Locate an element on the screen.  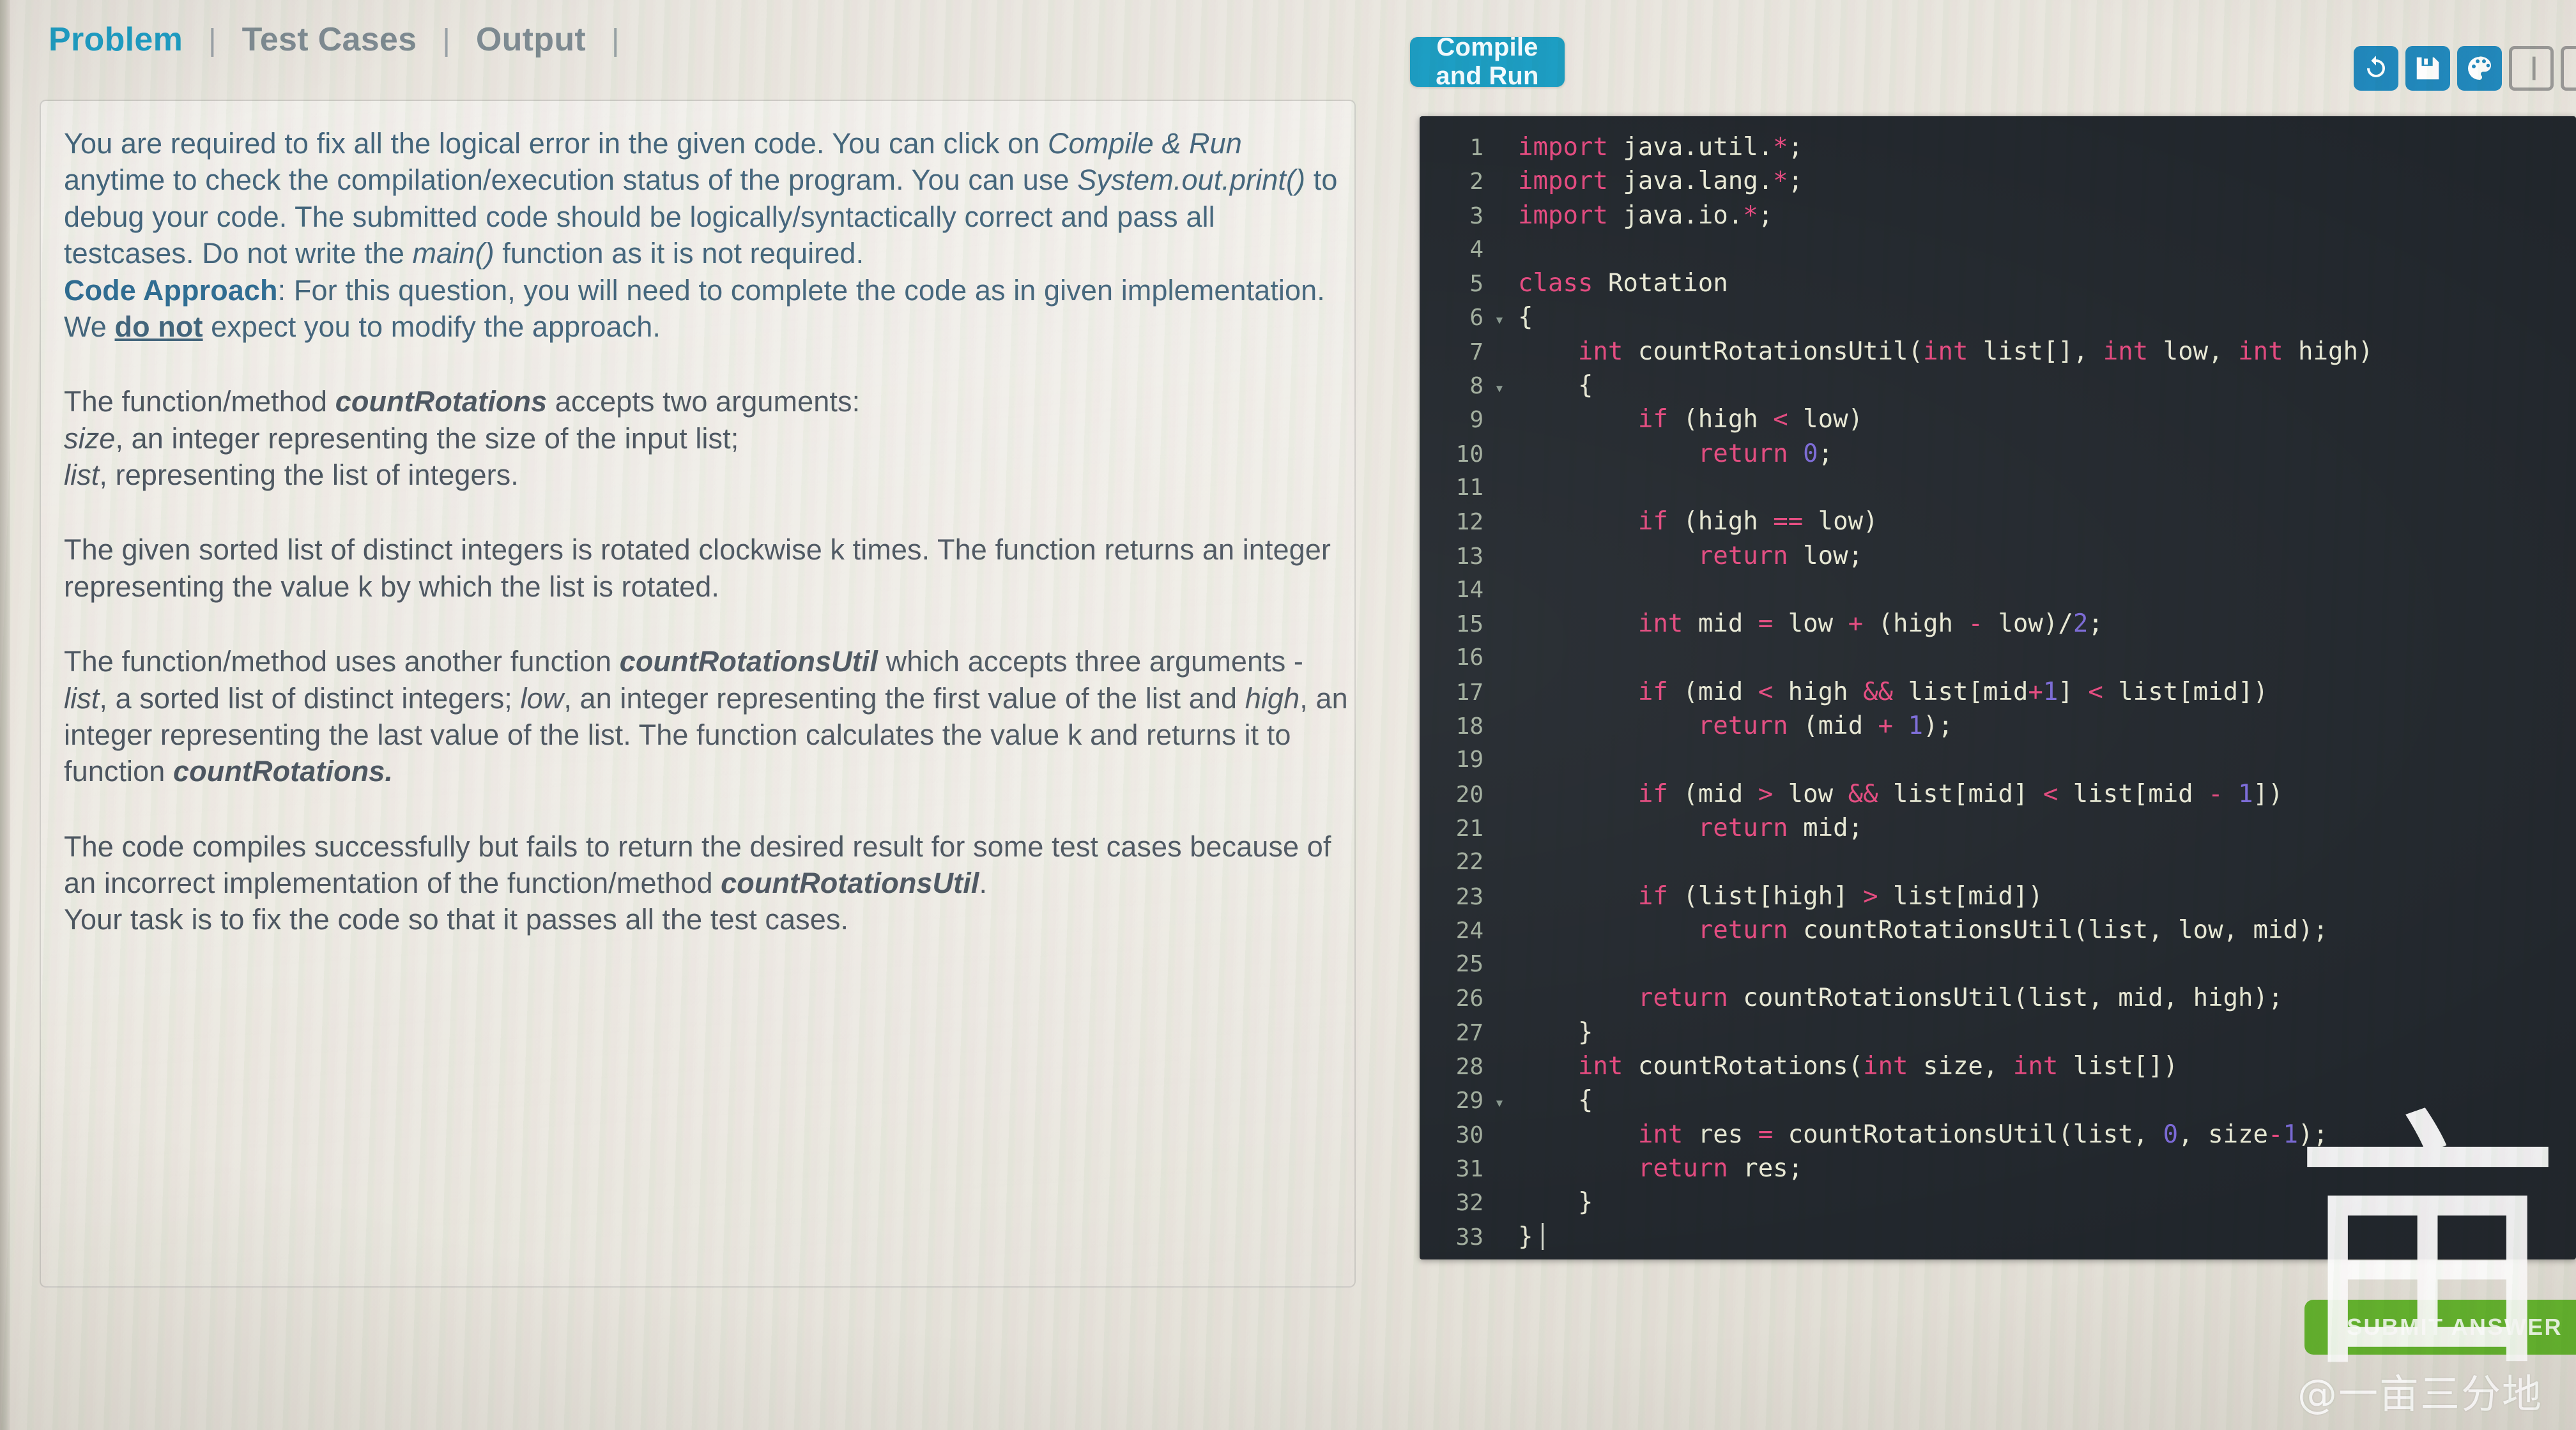
signature-post: accepts two arguments: is located at coordinates (704, 401).